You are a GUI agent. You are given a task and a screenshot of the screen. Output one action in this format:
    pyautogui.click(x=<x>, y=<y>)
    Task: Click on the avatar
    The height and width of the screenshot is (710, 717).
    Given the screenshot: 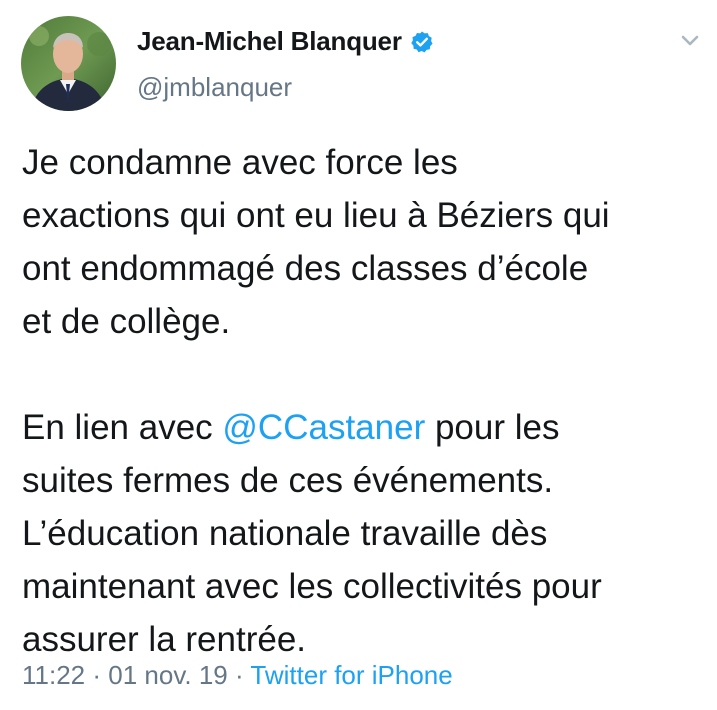 What is the action you would take?
    pyautogui.click(x=68, y=63)
    